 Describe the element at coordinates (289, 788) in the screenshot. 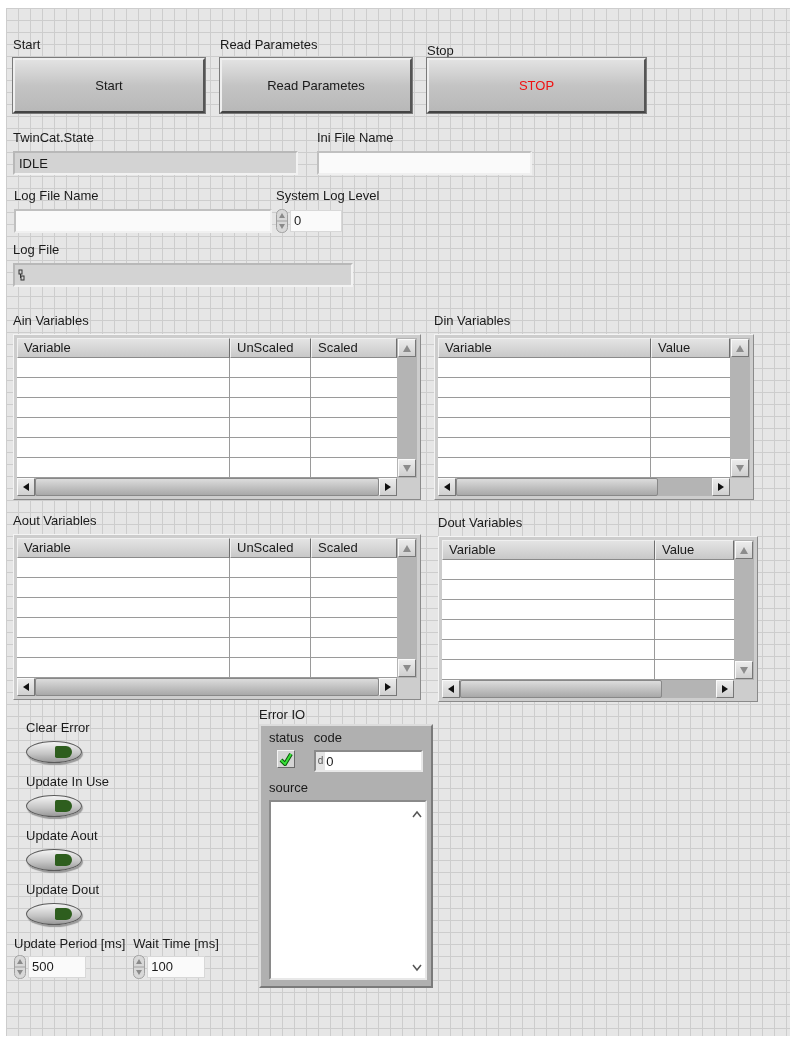

I see `control-label: source` at that location.